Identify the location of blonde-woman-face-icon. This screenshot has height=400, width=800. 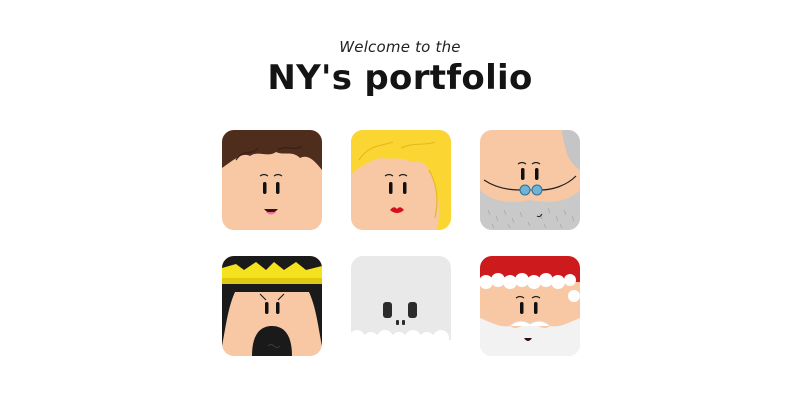
(401, 180).